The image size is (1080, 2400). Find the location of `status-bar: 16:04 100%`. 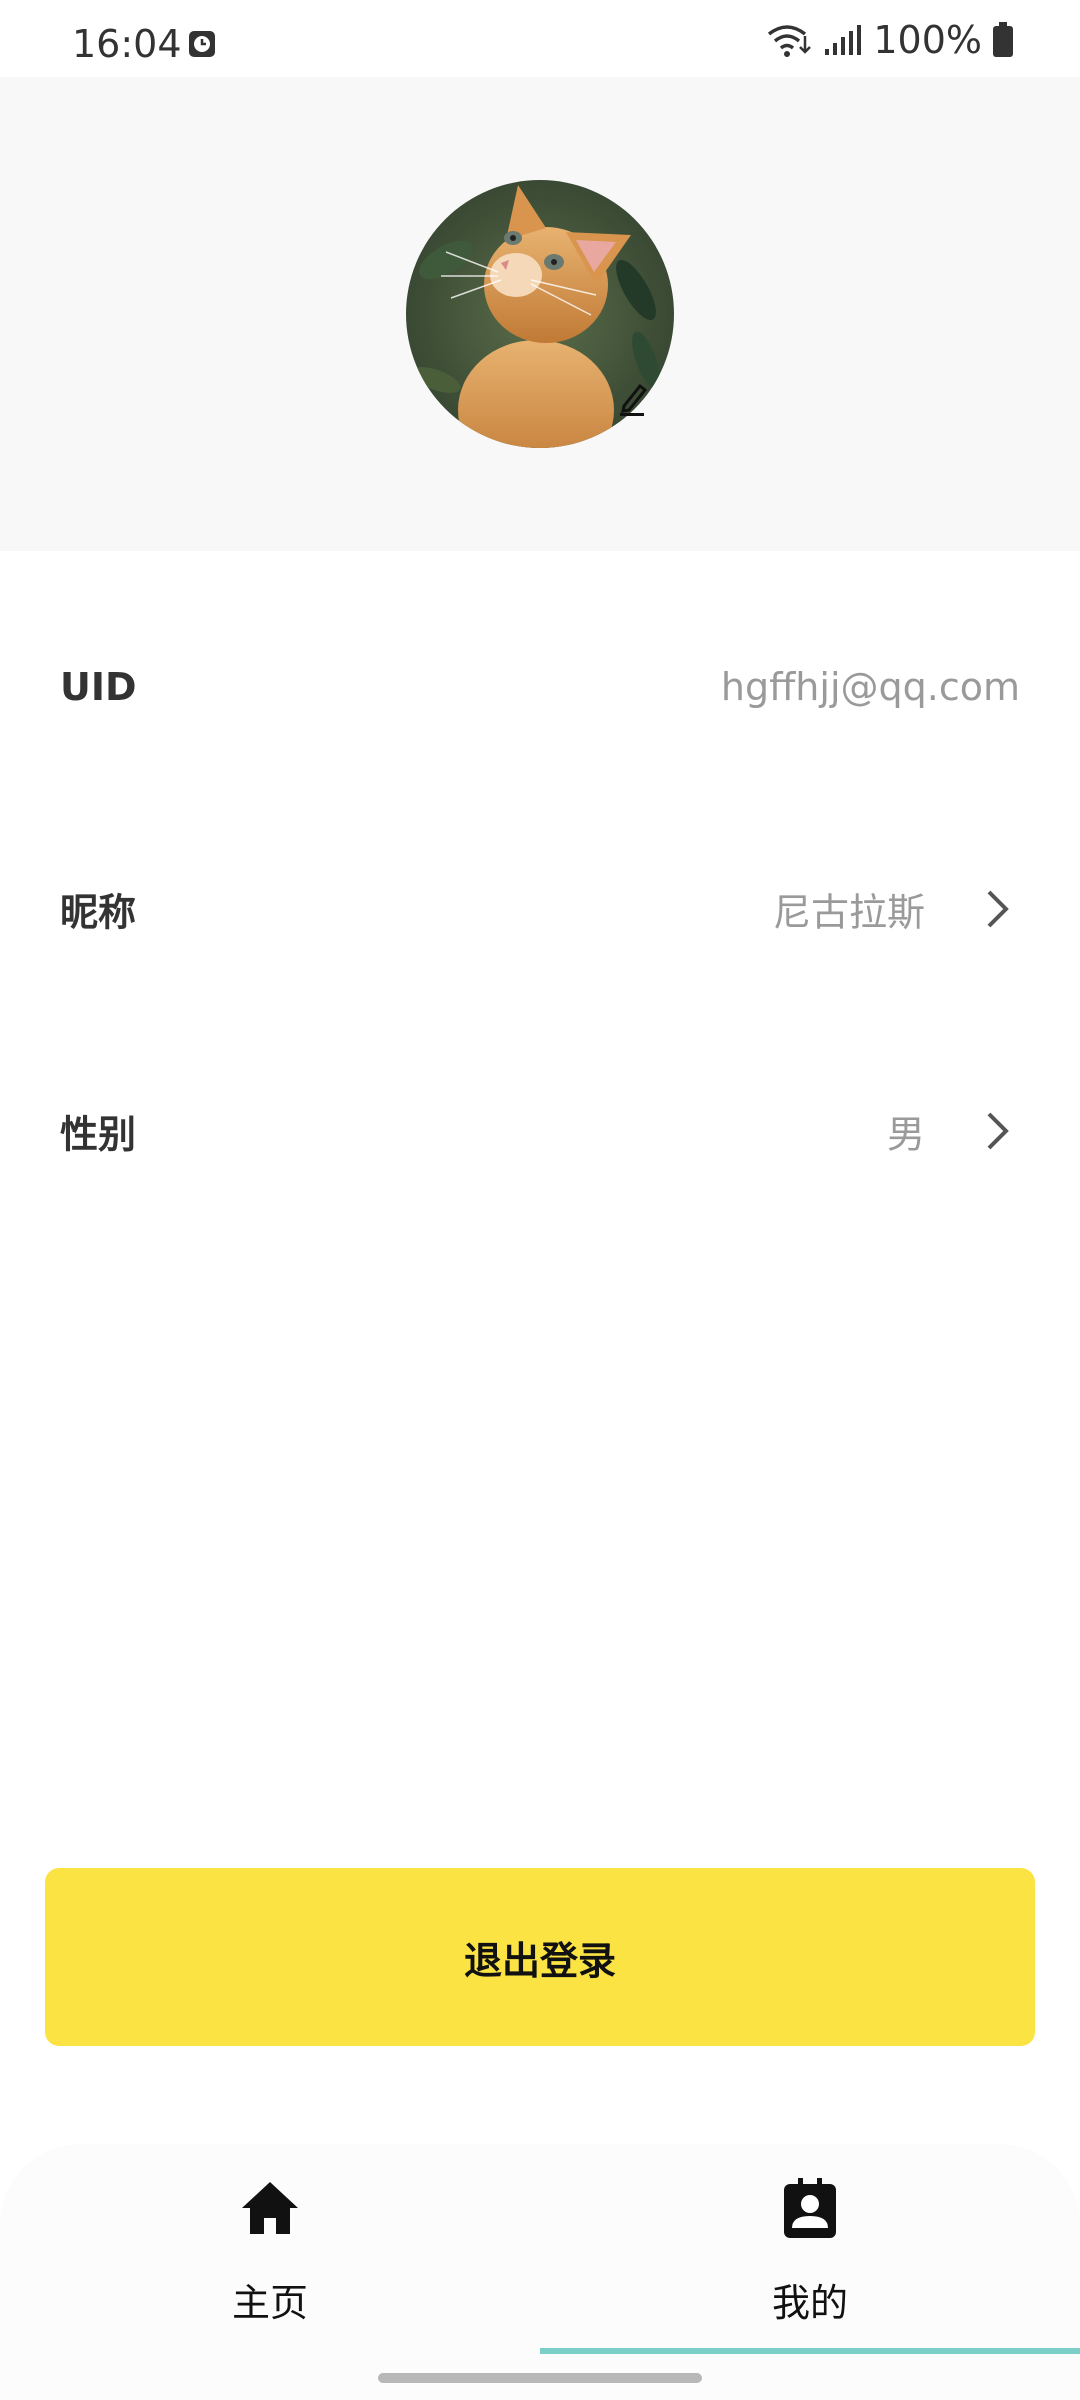

status-bar: 16:04 100% is located at coordinates (540, 38).